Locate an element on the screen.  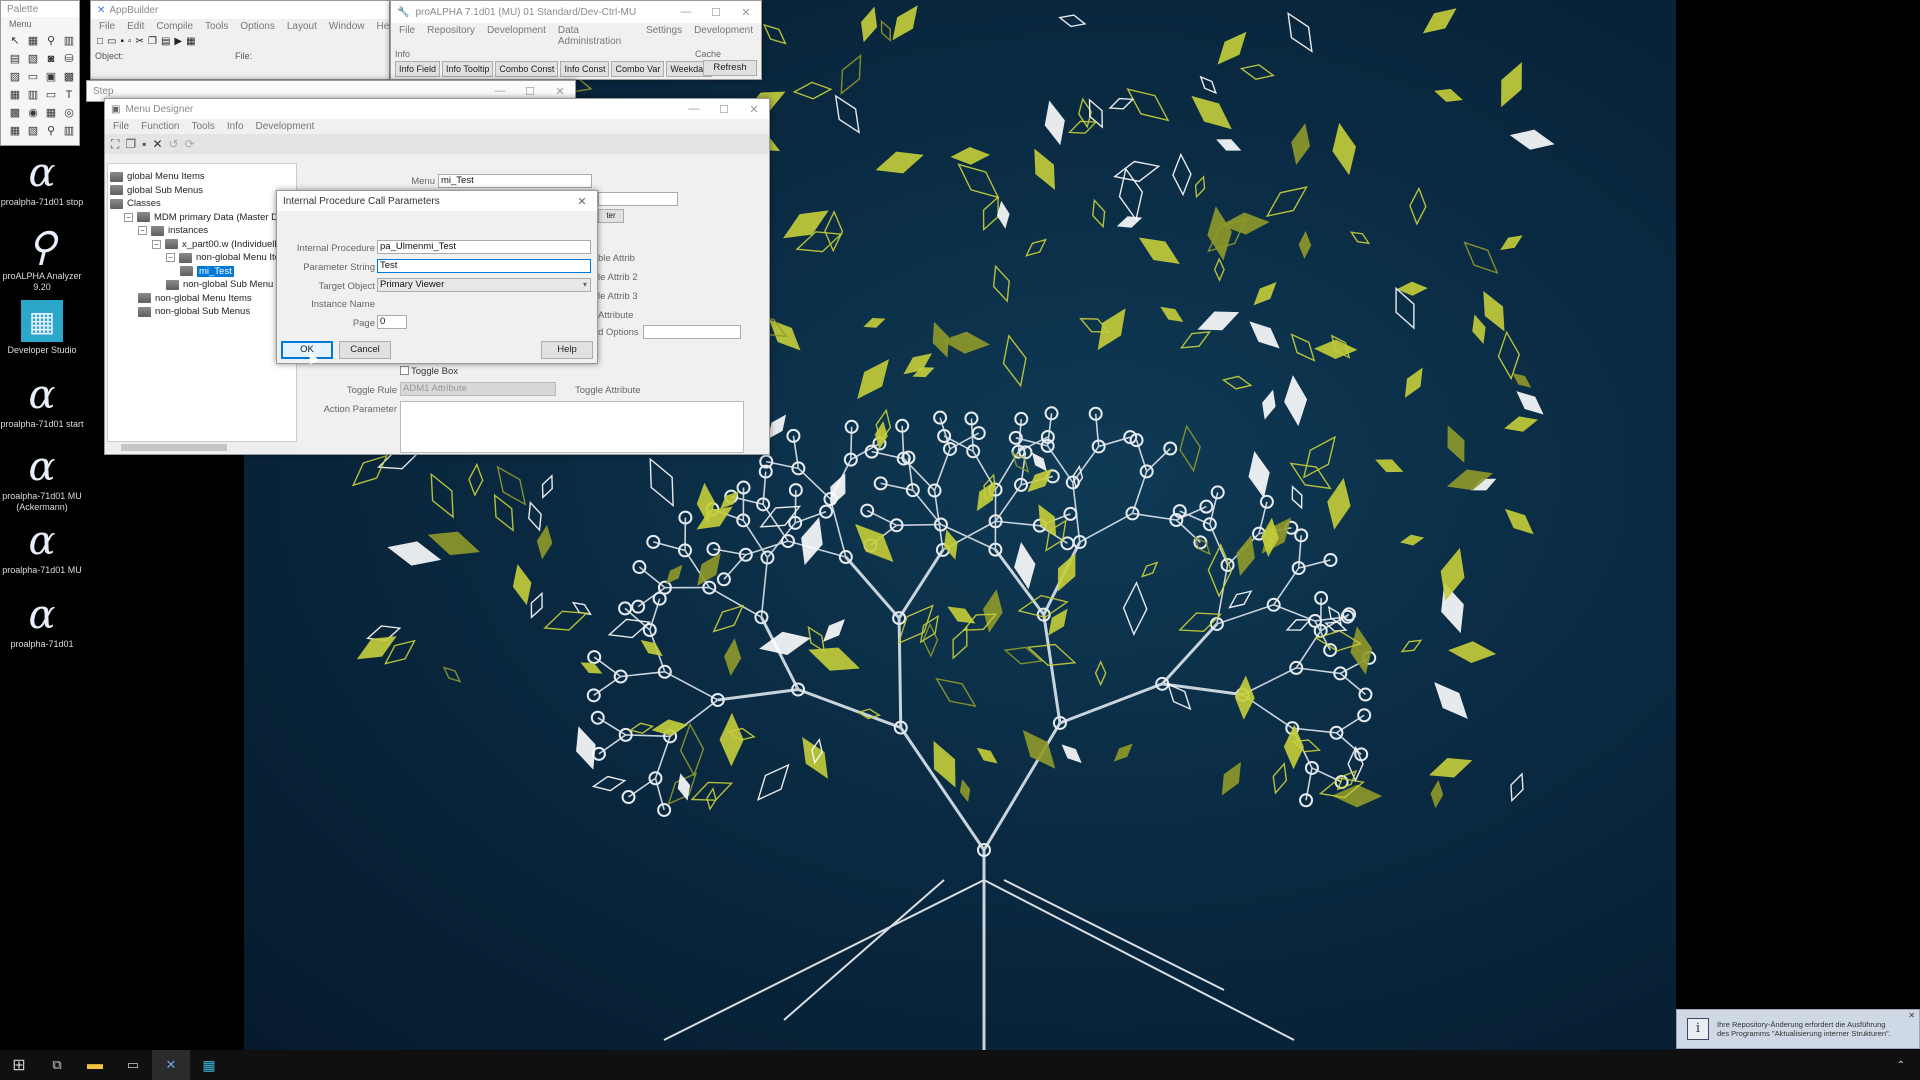
menu-item-layout: Layout is located at coordinates (302, 26).